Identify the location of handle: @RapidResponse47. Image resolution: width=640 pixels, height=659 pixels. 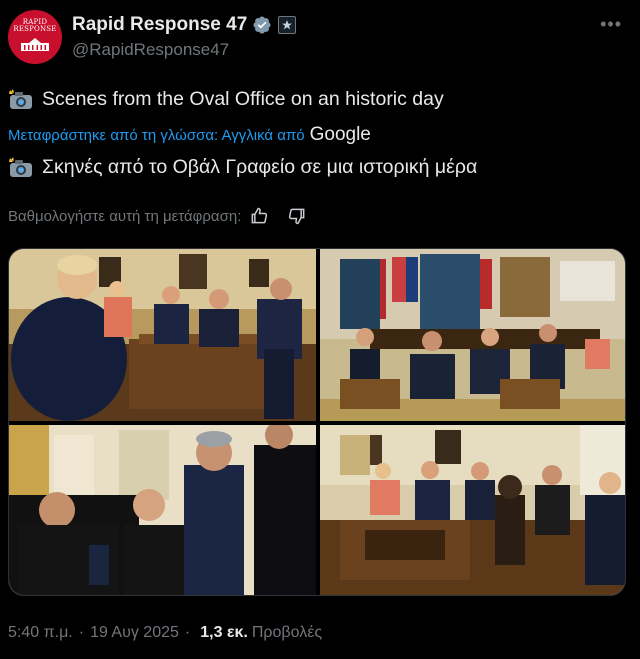
(184, 50).